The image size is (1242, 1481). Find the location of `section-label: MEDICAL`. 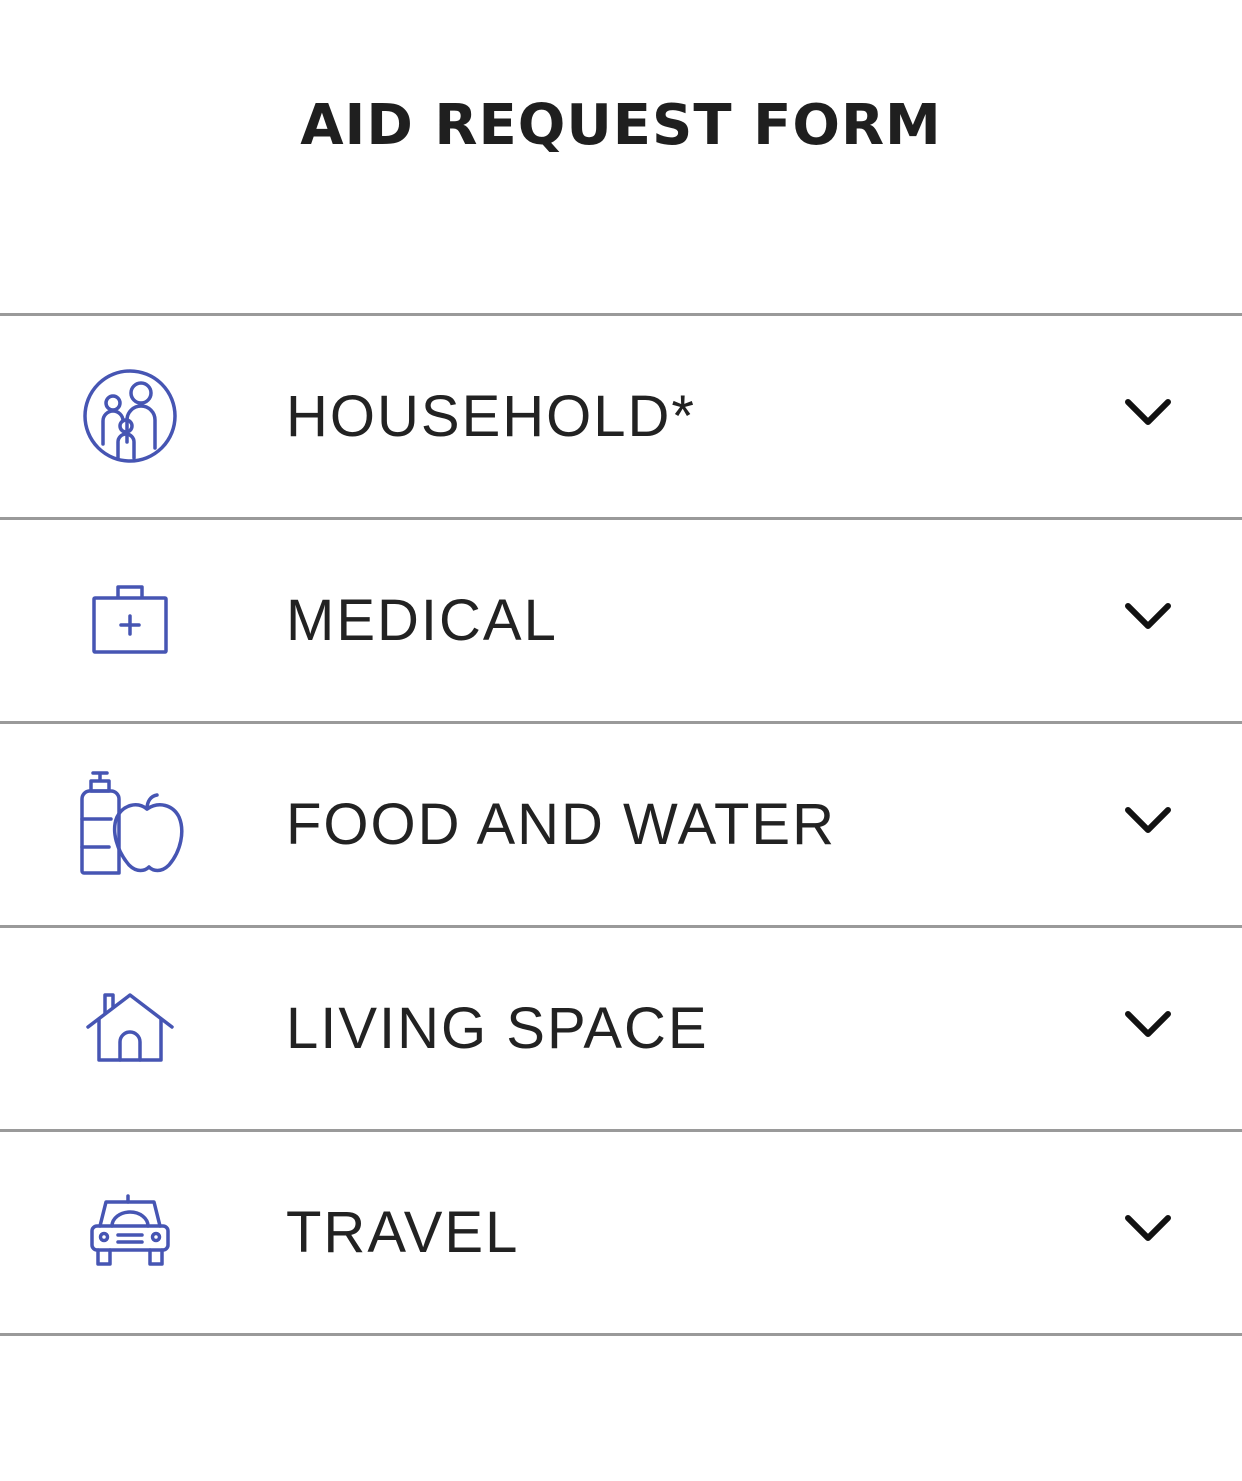

section-label: MEDICAL is located at coordinates (422, 620).